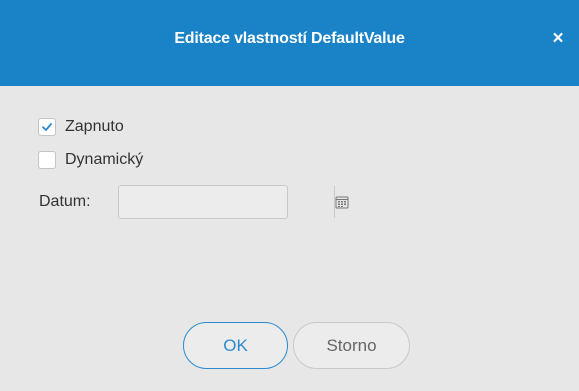 The image size is (579, 391). I want to click on date-picker-button, so click(341, 202).